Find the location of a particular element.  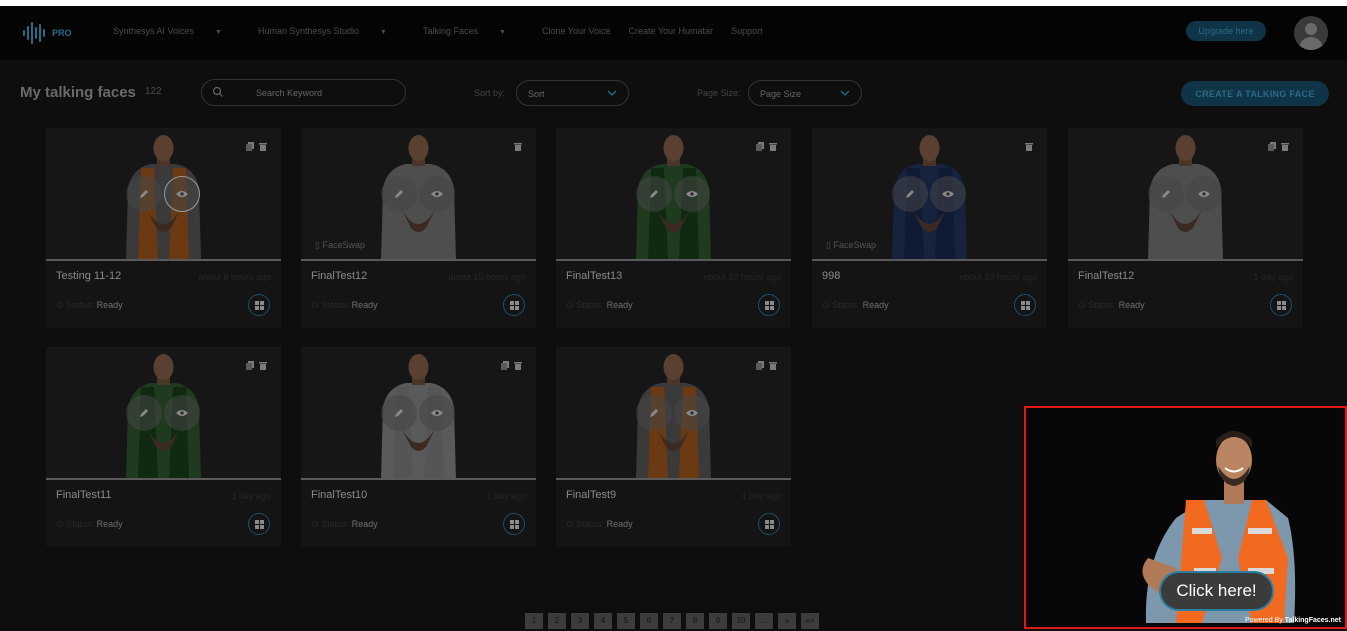

pagesize-select: Page Size is located at coordinates (805, 93).